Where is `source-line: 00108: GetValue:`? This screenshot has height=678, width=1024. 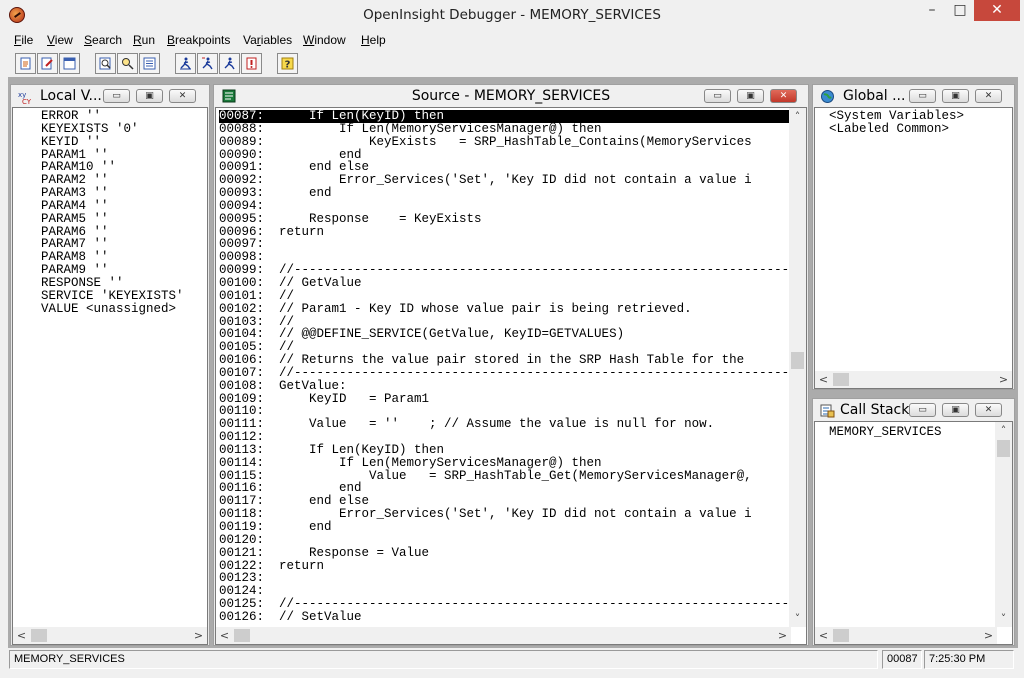 source-line: 00108: GetValue: is located at coordinates (504, 386).